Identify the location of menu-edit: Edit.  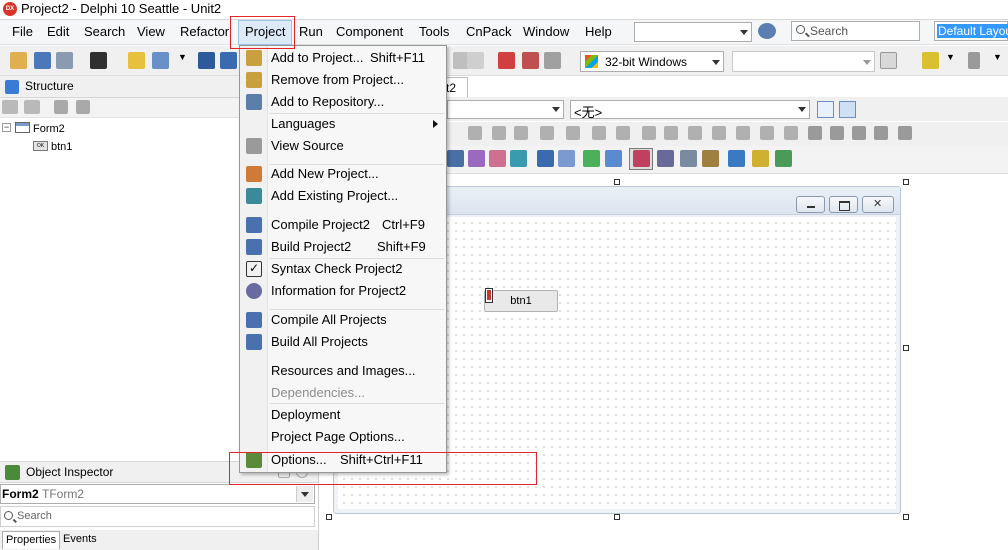
(58, 32).